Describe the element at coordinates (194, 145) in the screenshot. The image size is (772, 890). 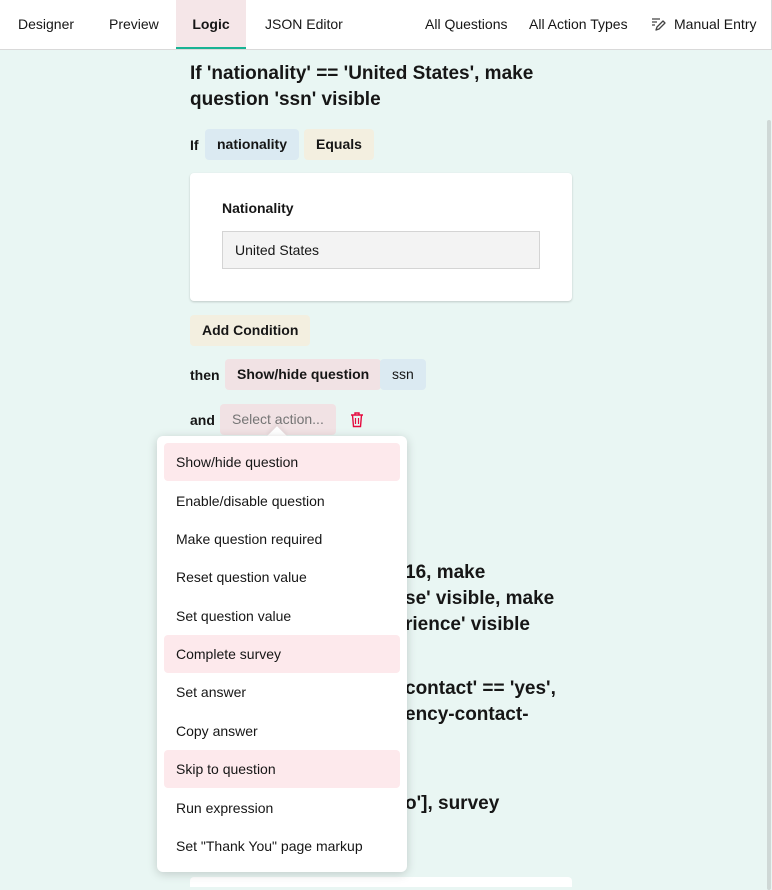
I see `if-label: If` at that location.